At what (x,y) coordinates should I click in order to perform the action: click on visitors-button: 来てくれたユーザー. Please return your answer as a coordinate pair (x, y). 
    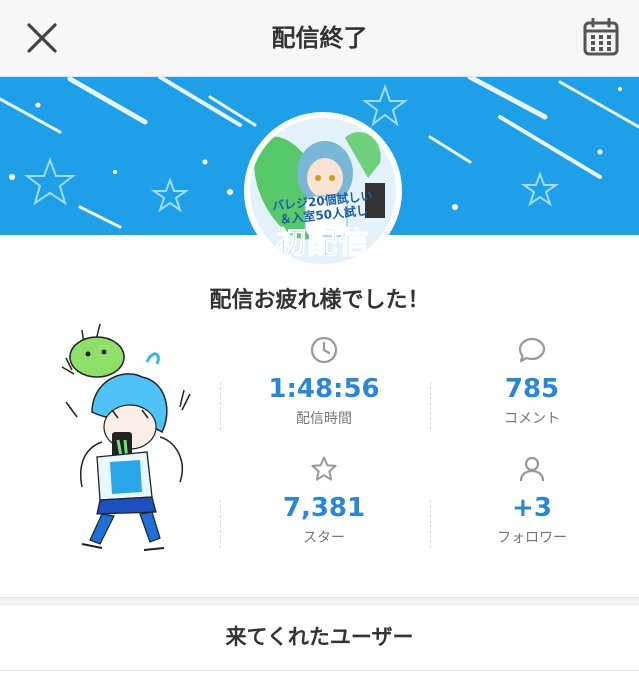
    Looking at the image, I should click on (319, 638).